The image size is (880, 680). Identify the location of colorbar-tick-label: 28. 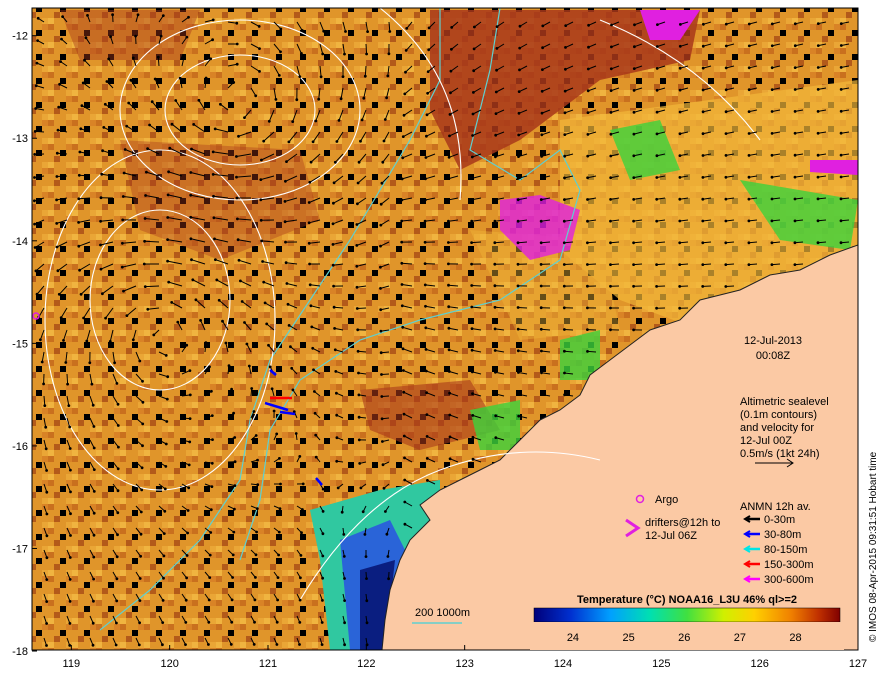
(795, 638).